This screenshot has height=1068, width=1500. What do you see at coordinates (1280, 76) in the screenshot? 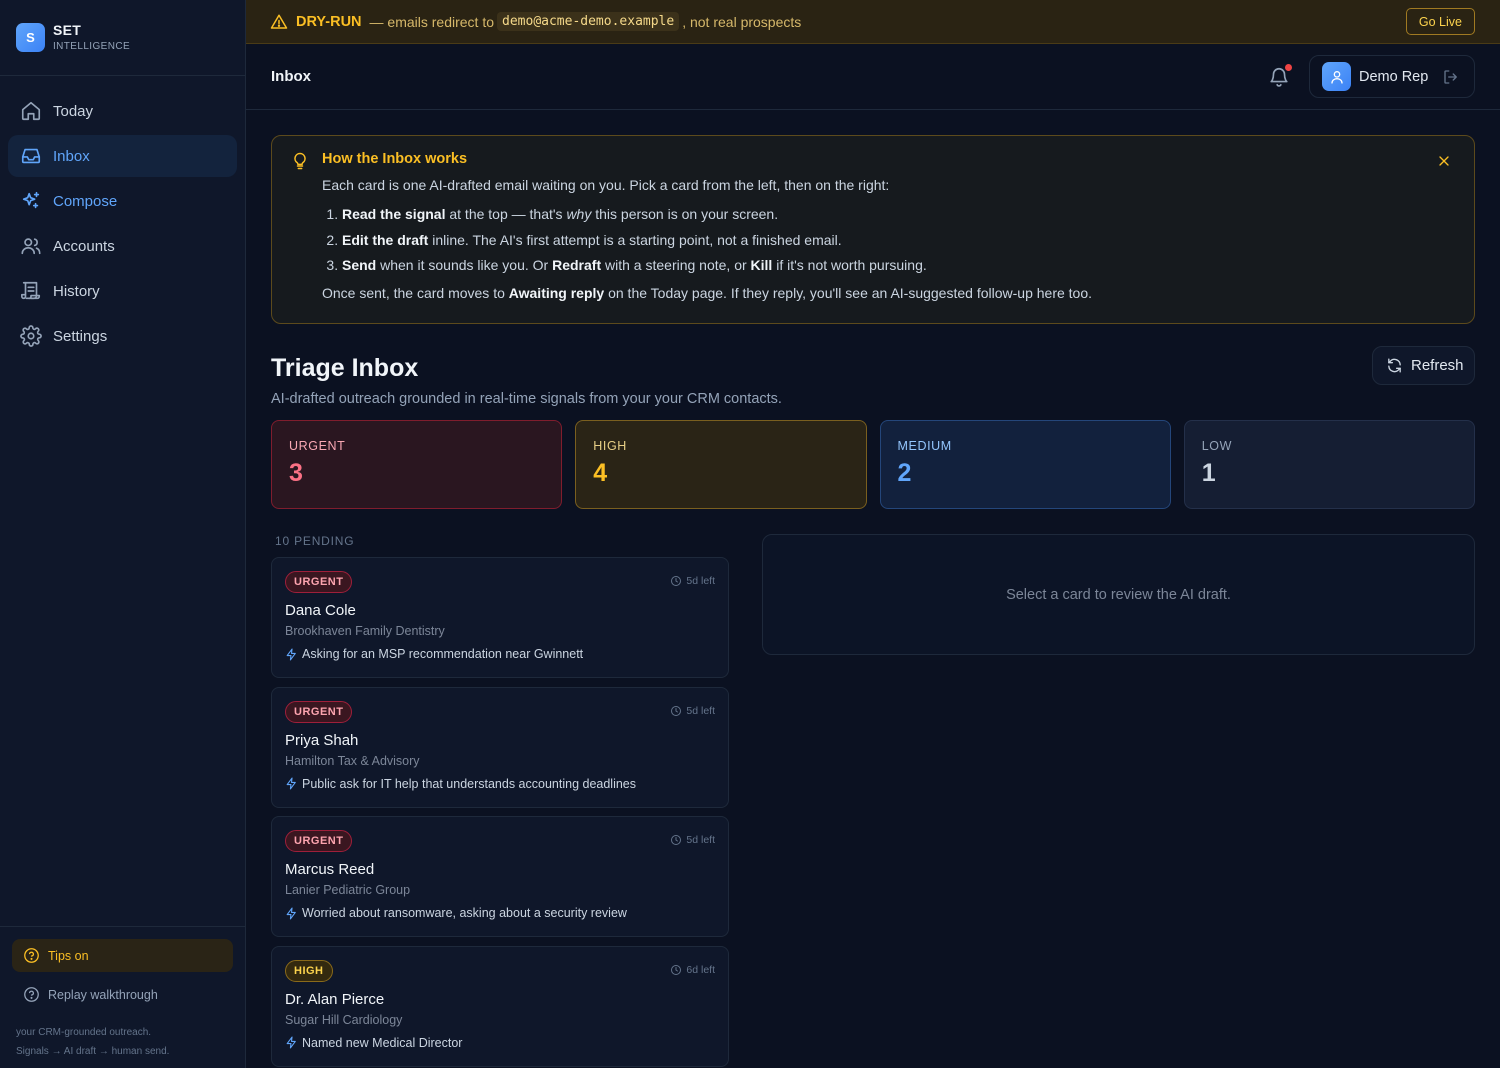
I see `notifications-button` at bounding box center [1280, 76].